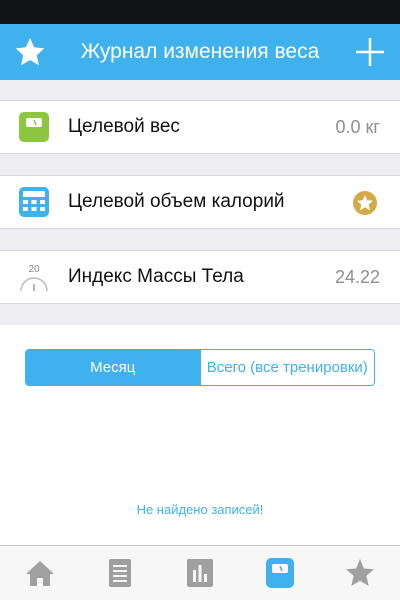  Describe the element at coordinates (34, 278) in the screenshot. I see `gauge-icon: 20` at that location.